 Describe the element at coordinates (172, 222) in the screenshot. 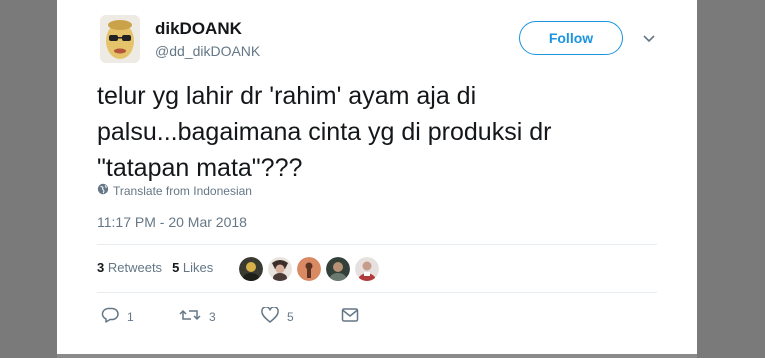

I see `tweet-timestamp: 11:17 PM - 20 Mar 2018` at that location.